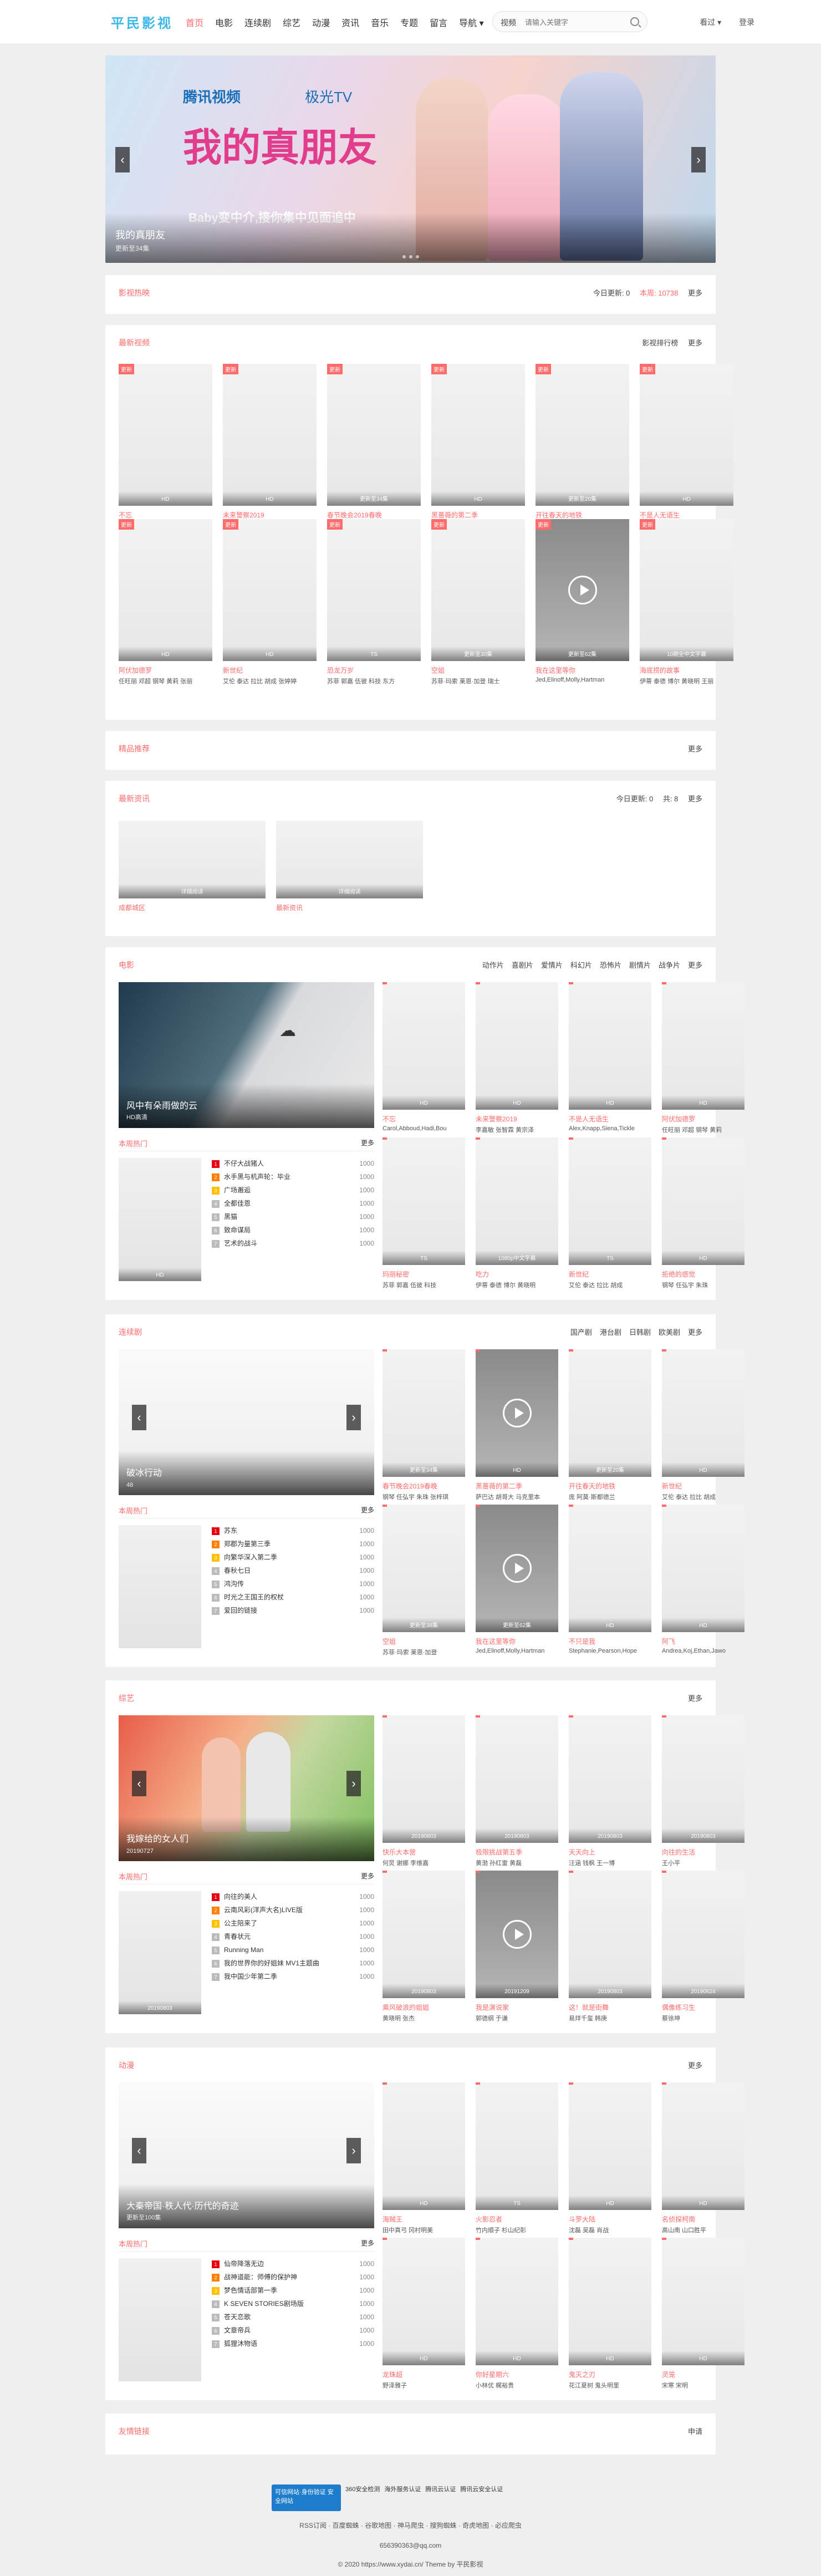 The width and height of the screenshot is (821, 2576). What do you see at coordinates (478, 447) in the screenshot?
I see `video-item: 更新HD黑蔷薇的第二季萨巴达 胡哥大 马克里本 美国` at bounding box center [478, 447].